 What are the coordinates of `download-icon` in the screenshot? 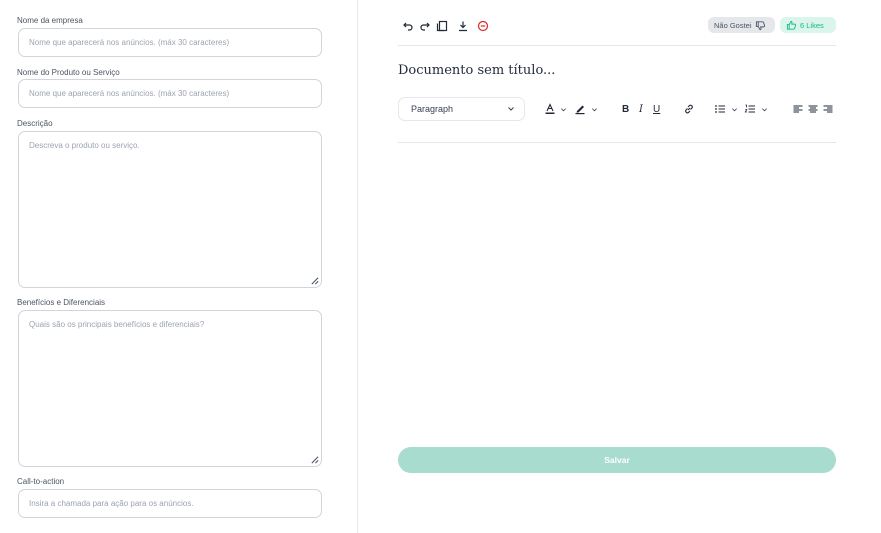 It's located at (462, 25).